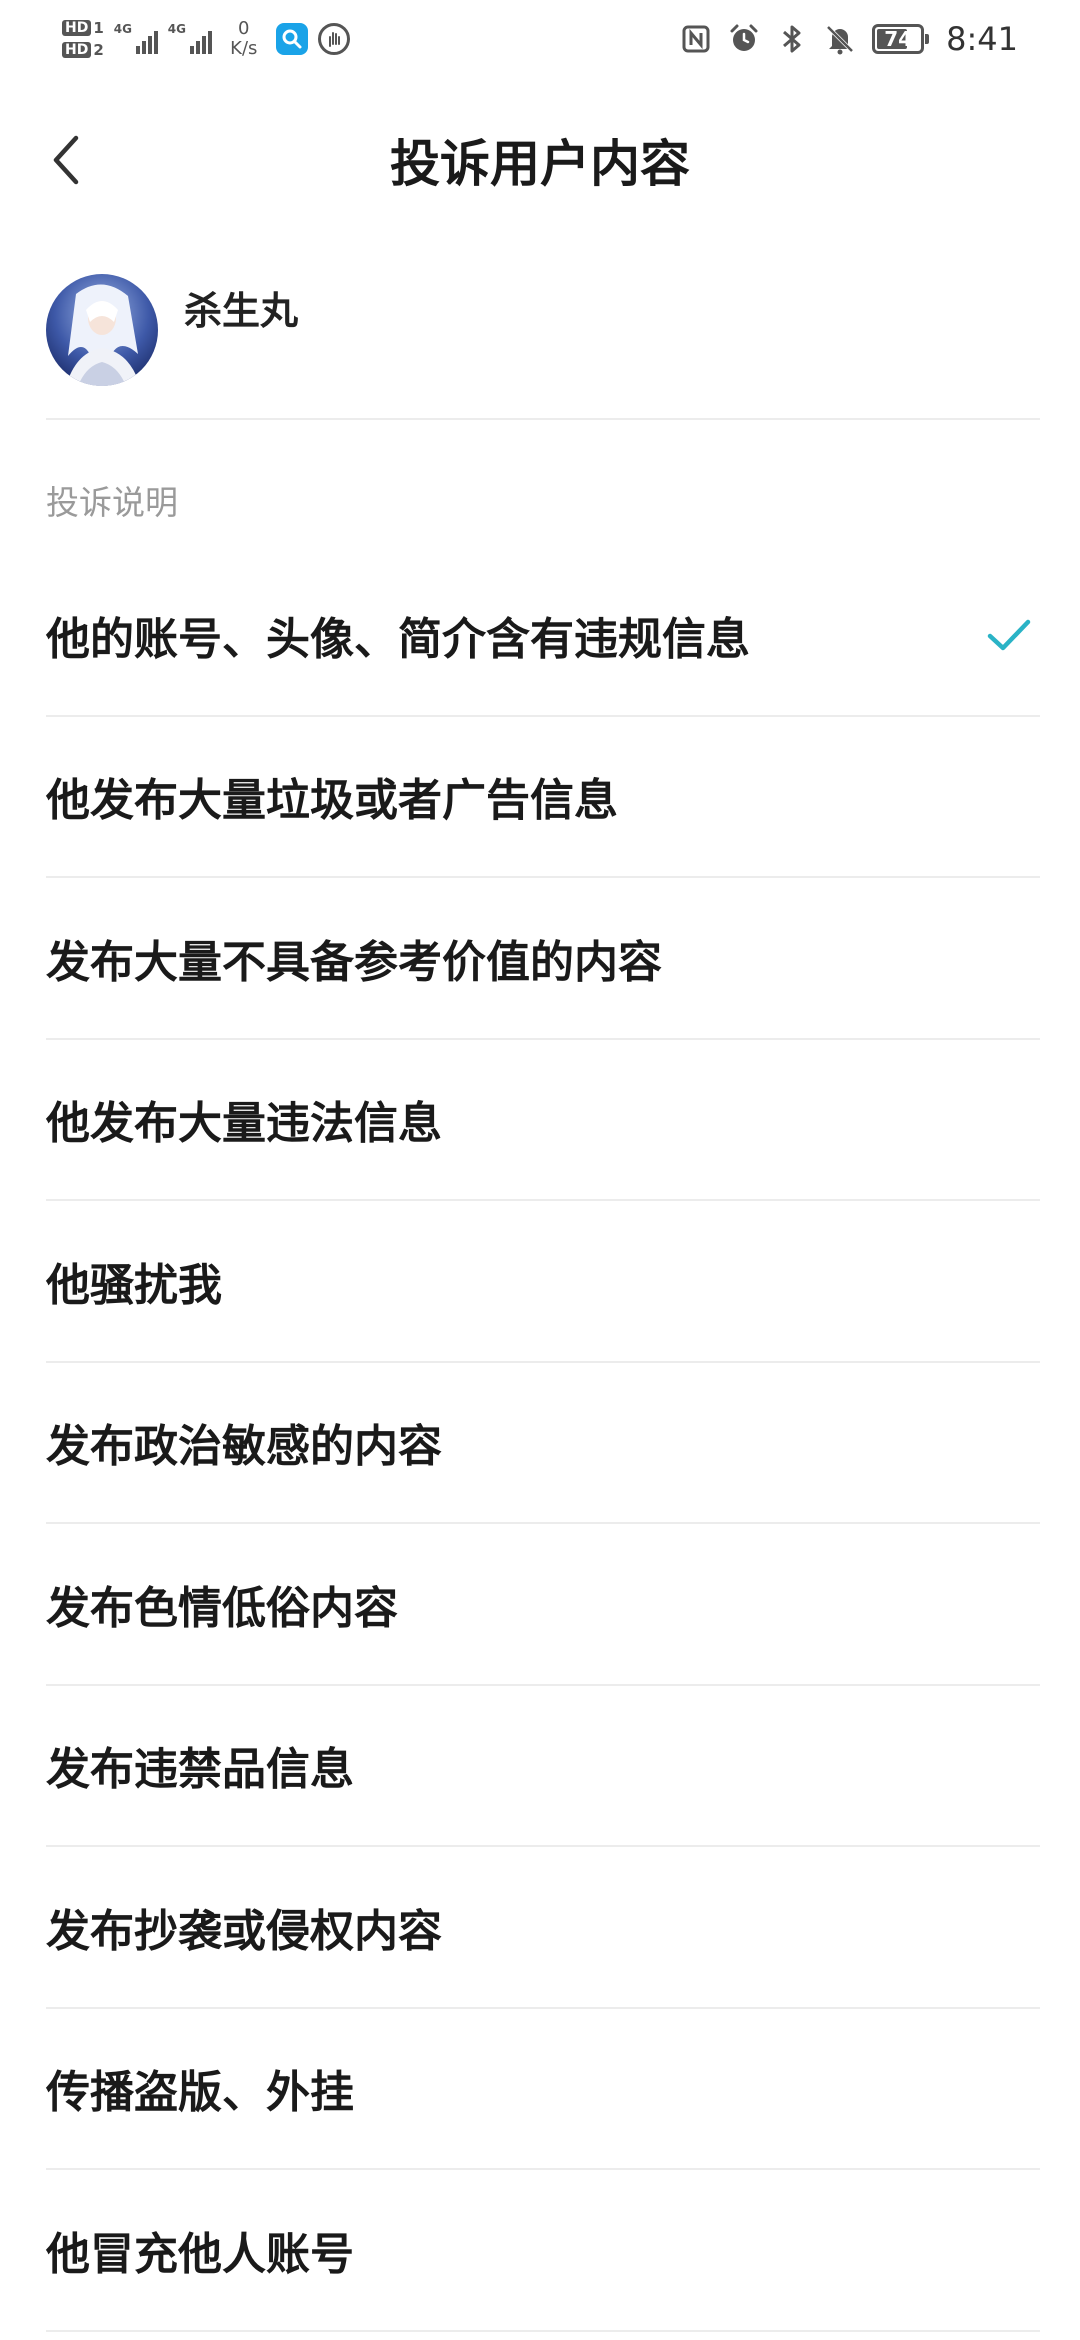 This screenshot has height=2340, width=1080. What do you see at coordinates (83, 28) in the screenshot?
I see `sim1-hd-badge: HD 1` at bounding box center [83, 28].